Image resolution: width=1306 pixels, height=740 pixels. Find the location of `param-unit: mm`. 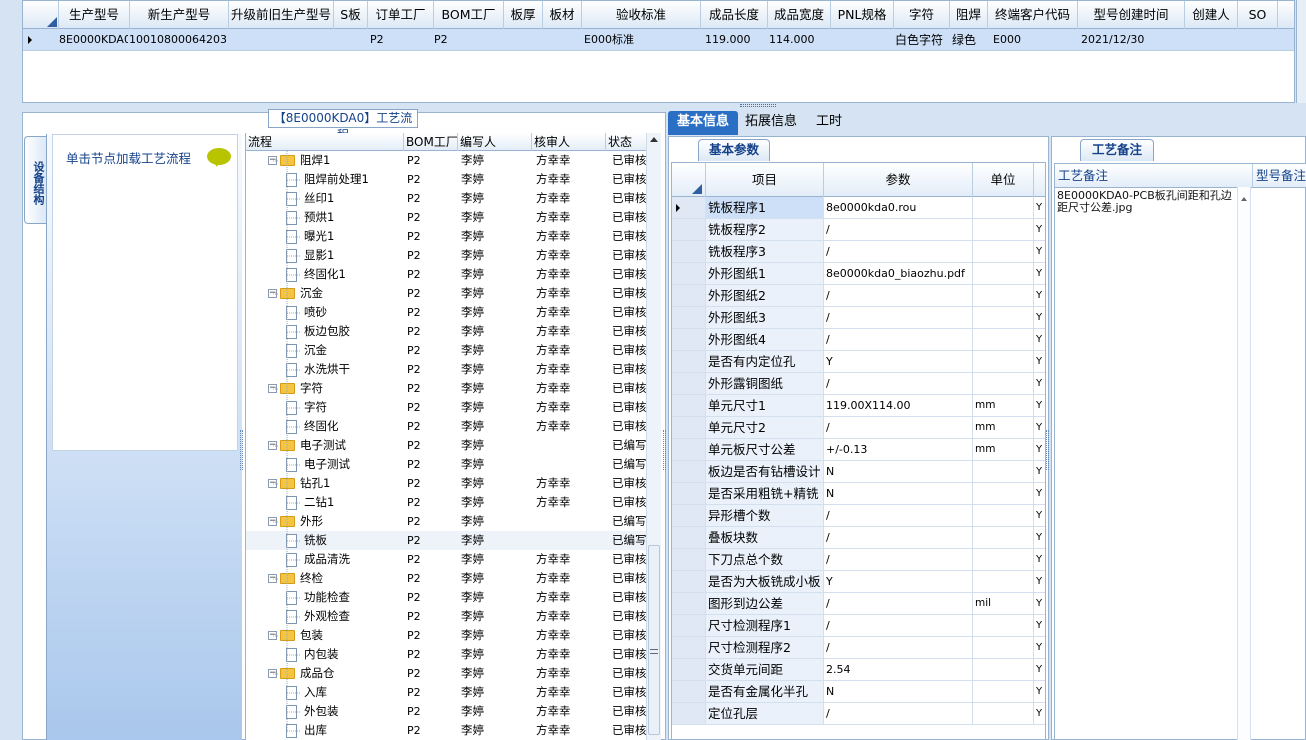

param-unit: mm is located at coordinates (1003, 427).